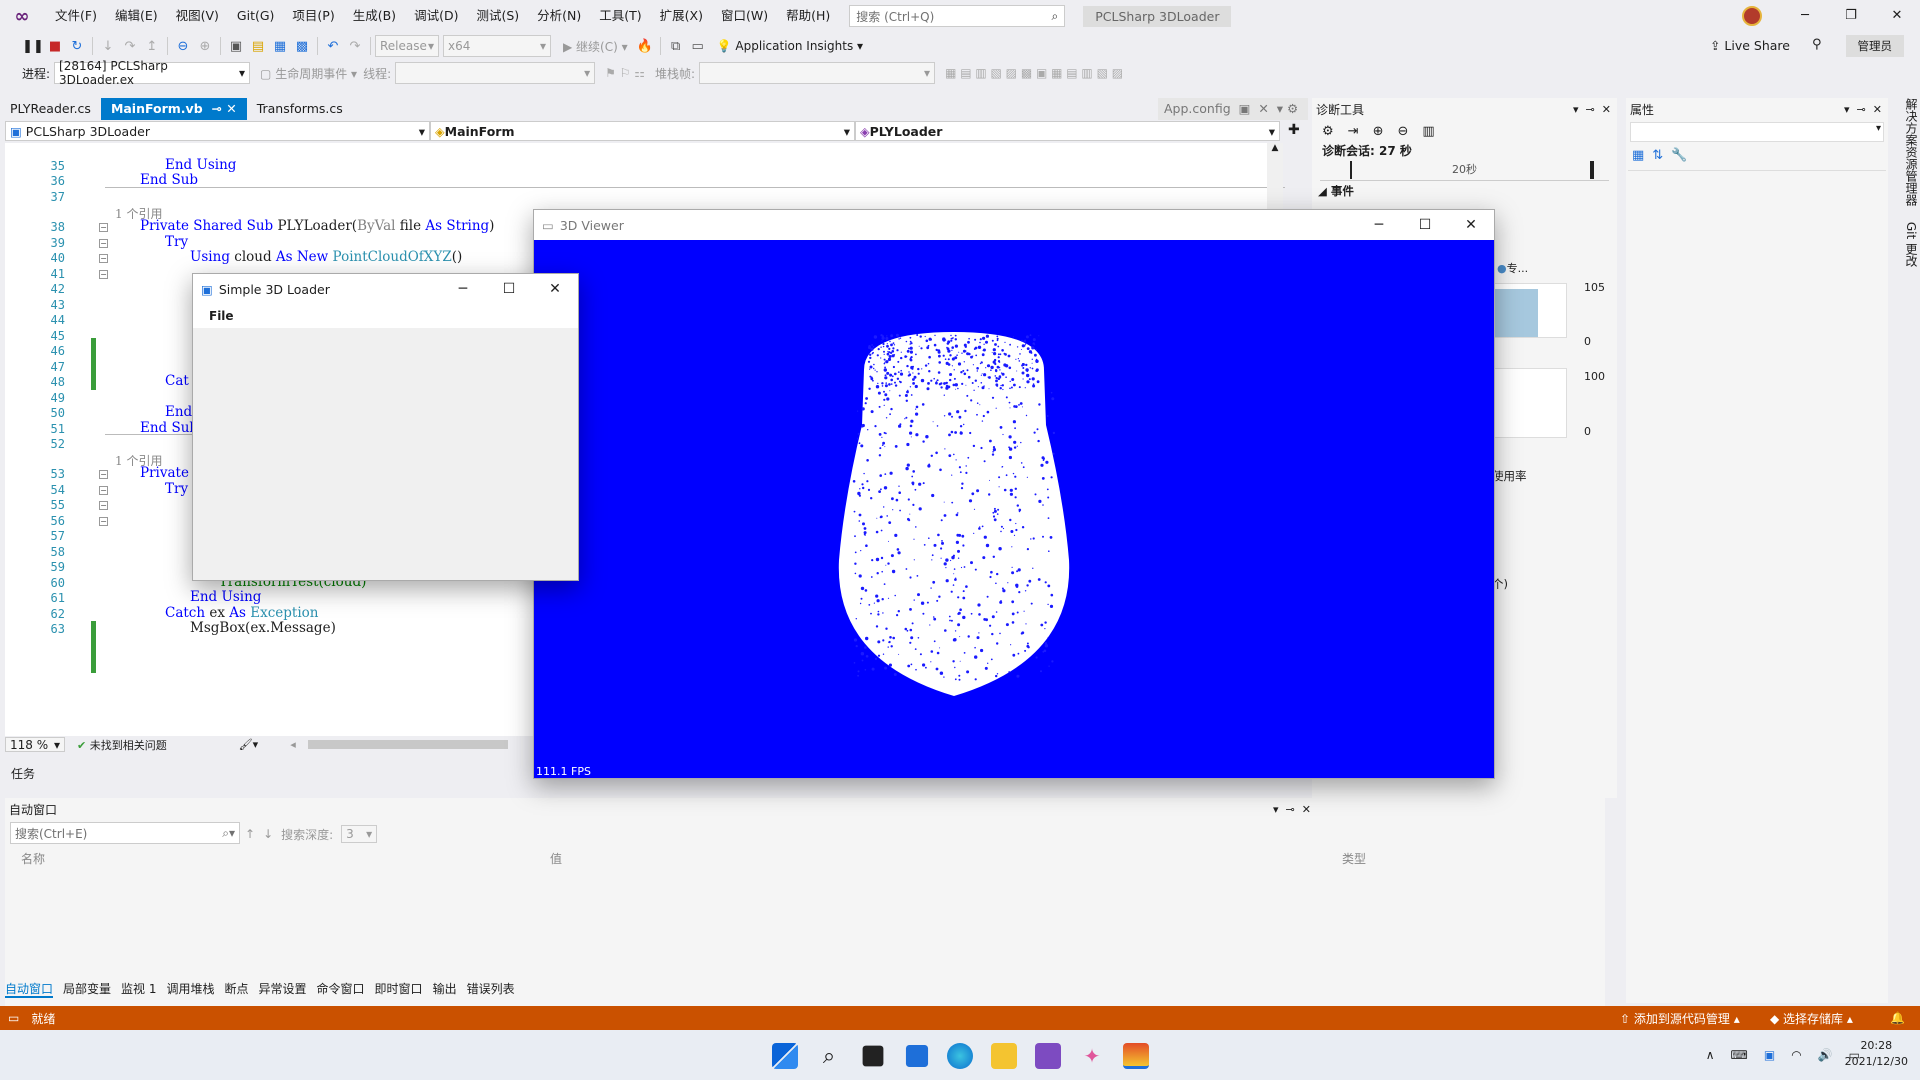 Image resolution: width=1920 pixels, height=1080 pixels. I want to click on thread-select: ▾, so click(495, 73).